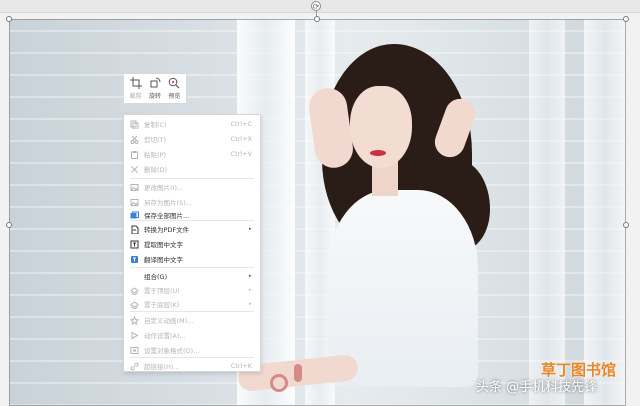 This screenshot has height=406, width=640. I want to click on menu-item: 删除(D), so click(192, 169).